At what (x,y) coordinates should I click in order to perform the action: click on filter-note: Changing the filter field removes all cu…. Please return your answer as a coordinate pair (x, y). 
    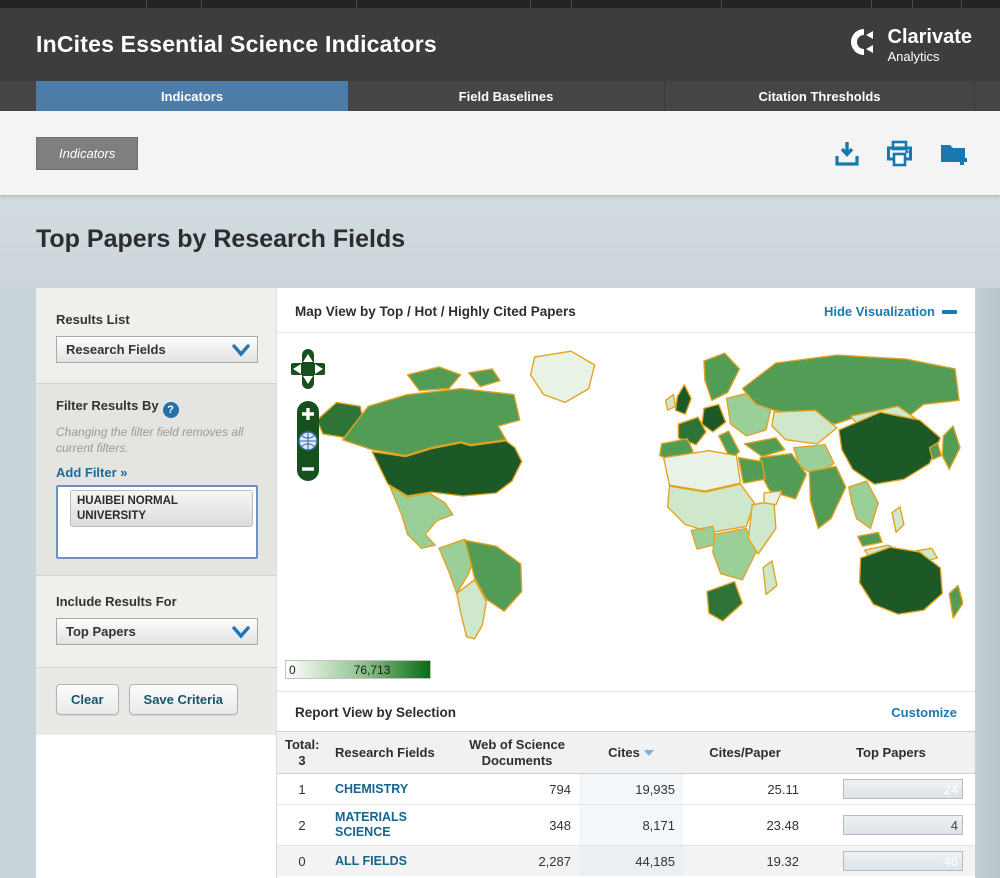
    Looking at the image, I should click on (150, 440).